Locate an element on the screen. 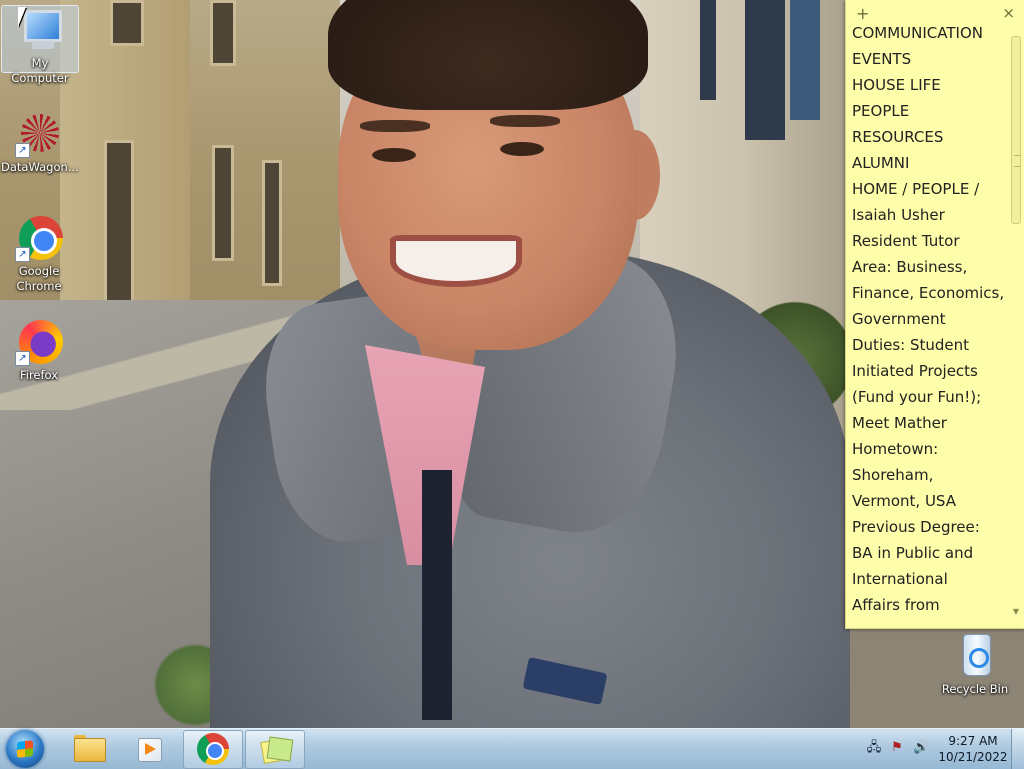  sticky-note-line: Meet Mather is located at coordinates (899, 423).